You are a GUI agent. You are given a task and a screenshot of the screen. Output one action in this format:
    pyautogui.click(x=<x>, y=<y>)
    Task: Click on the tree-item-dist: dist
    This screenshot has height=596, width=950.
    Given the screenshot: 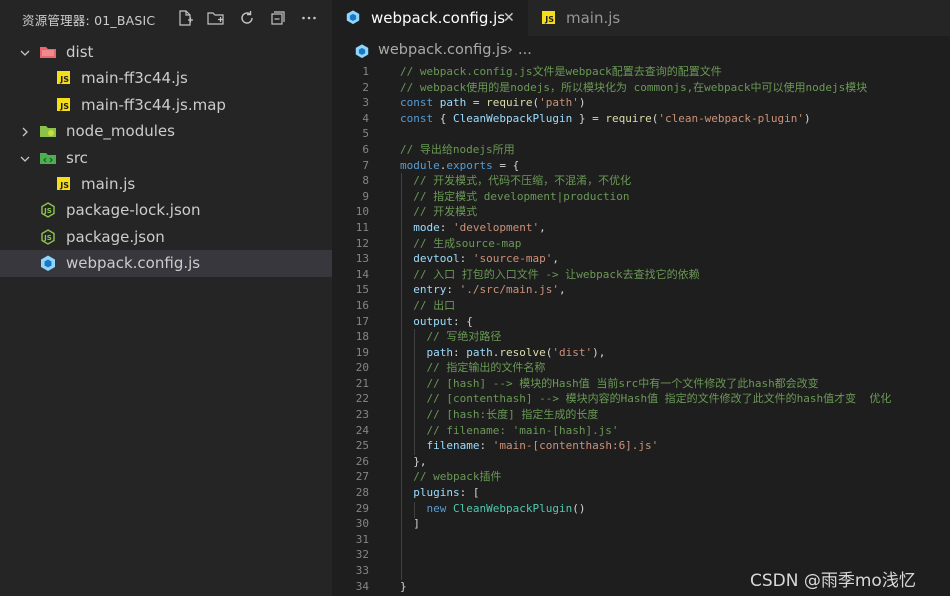 What is the action you would take?
    pyautogui.click(x=166, y=52)
    